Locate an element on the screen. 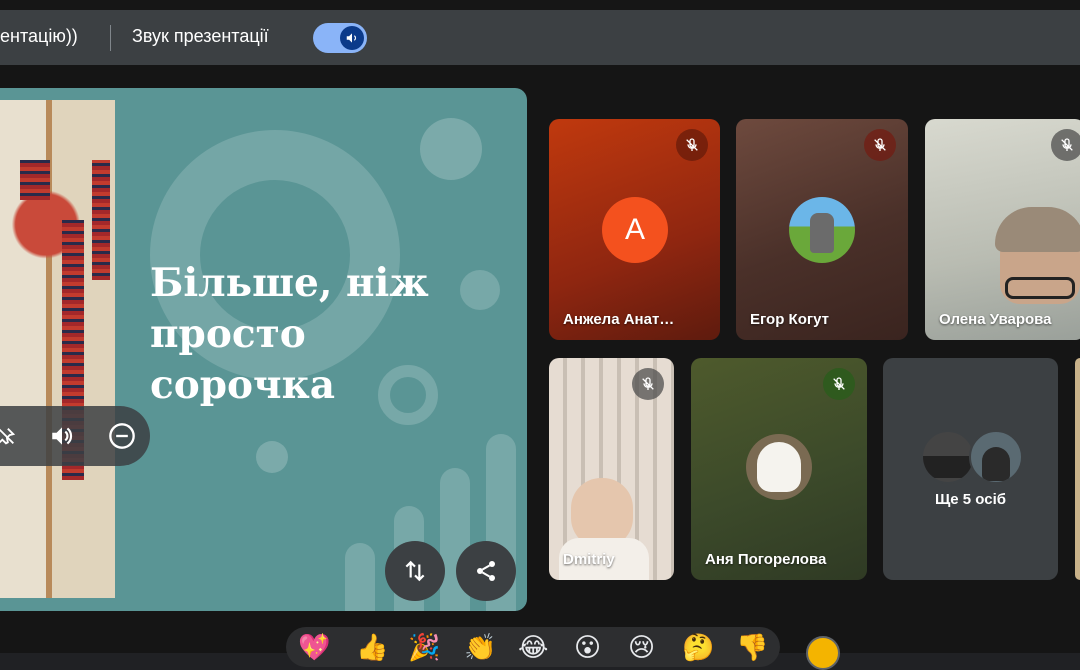  reaction-thumbs-down: 👎 is located at coordinates (752, 647).